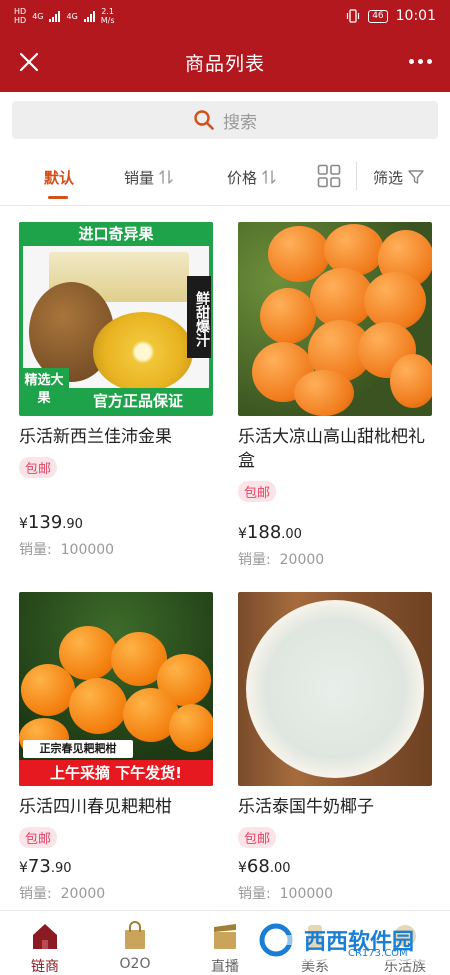  What do you see at coordinates (45, 522) in the screenshot?
I see `price-integer: 139` at bounding box center [45, 522].